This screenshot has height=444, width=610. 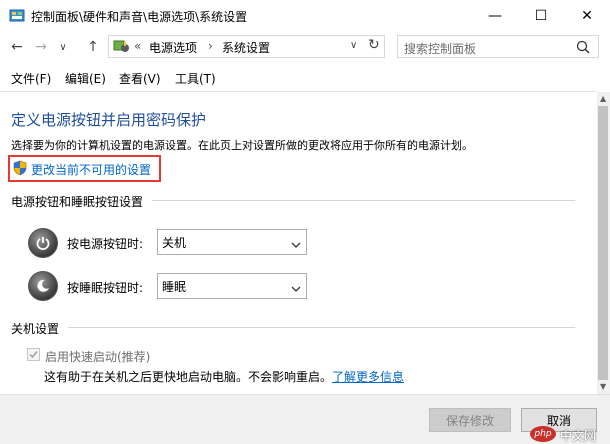 What do you see at coordinates (603, 98) in the screenshot?
I see `scroll-up-icon: ▲` at bounding box center [603, 98].